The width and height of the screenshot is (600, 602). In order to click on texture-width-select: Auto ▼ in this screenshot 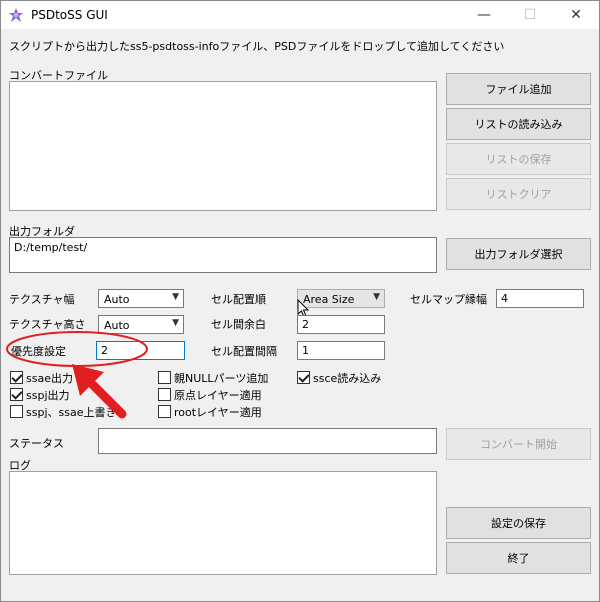, I will do `click(141, 298)`.